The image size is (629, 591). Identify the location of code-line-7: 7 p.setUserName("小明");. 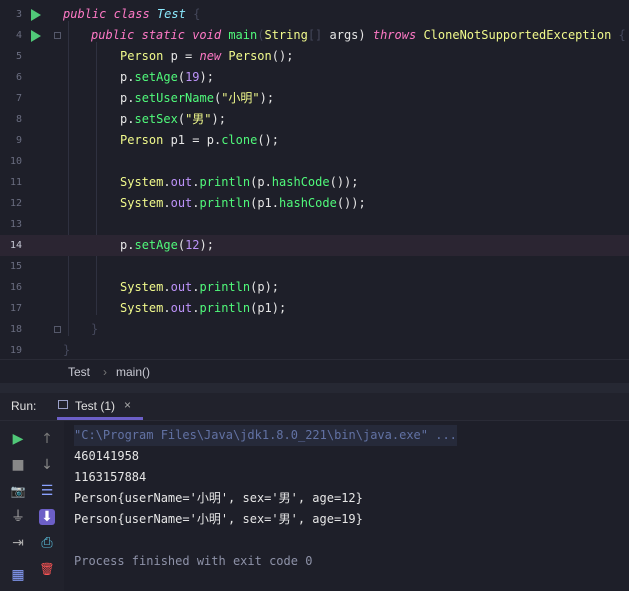
(314, 98).